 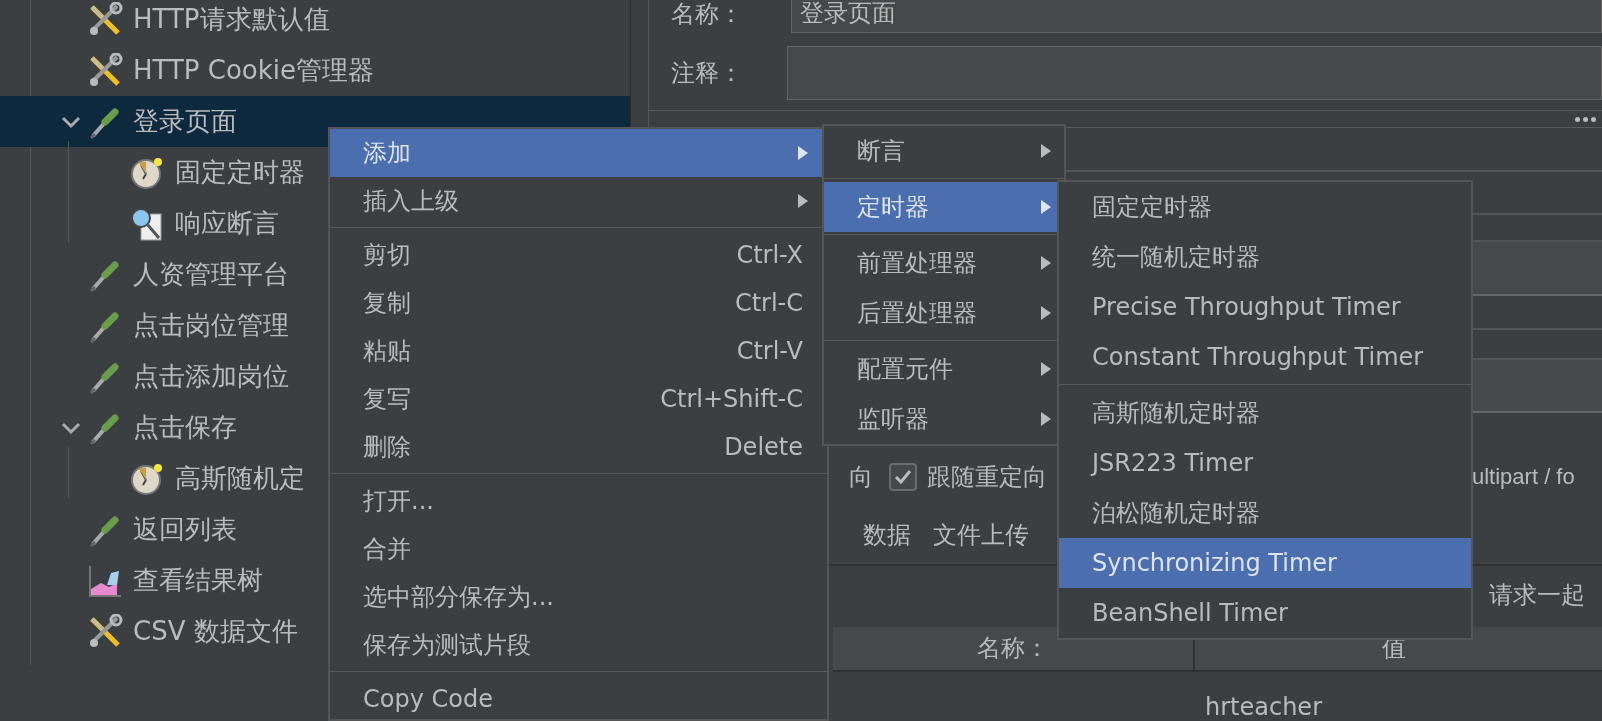 What do you see at coordinates (987, 478) in the screenshot?
I see `checkbox-label: 跟随重定向` at bounding box center [987, 478].